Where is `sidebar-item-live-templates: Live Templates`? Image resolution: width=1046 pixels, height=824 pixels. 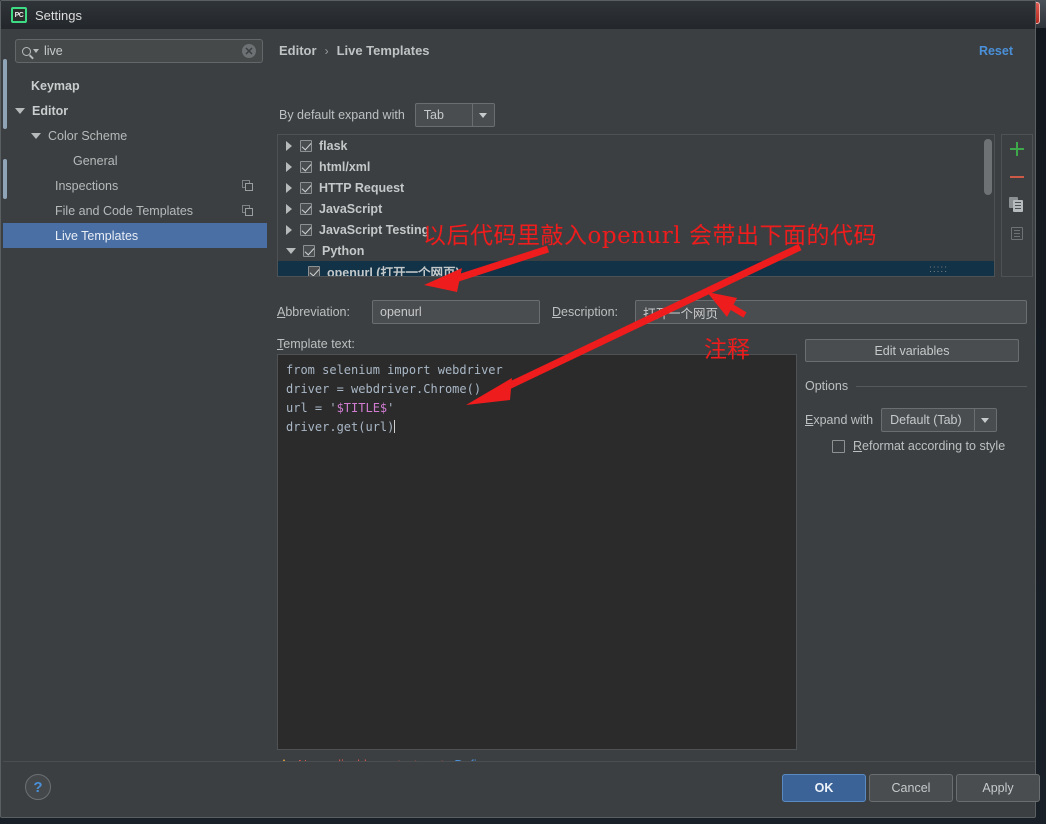 sidebar-item-live-templates: Live Templates is located at coordinates (135, 235).